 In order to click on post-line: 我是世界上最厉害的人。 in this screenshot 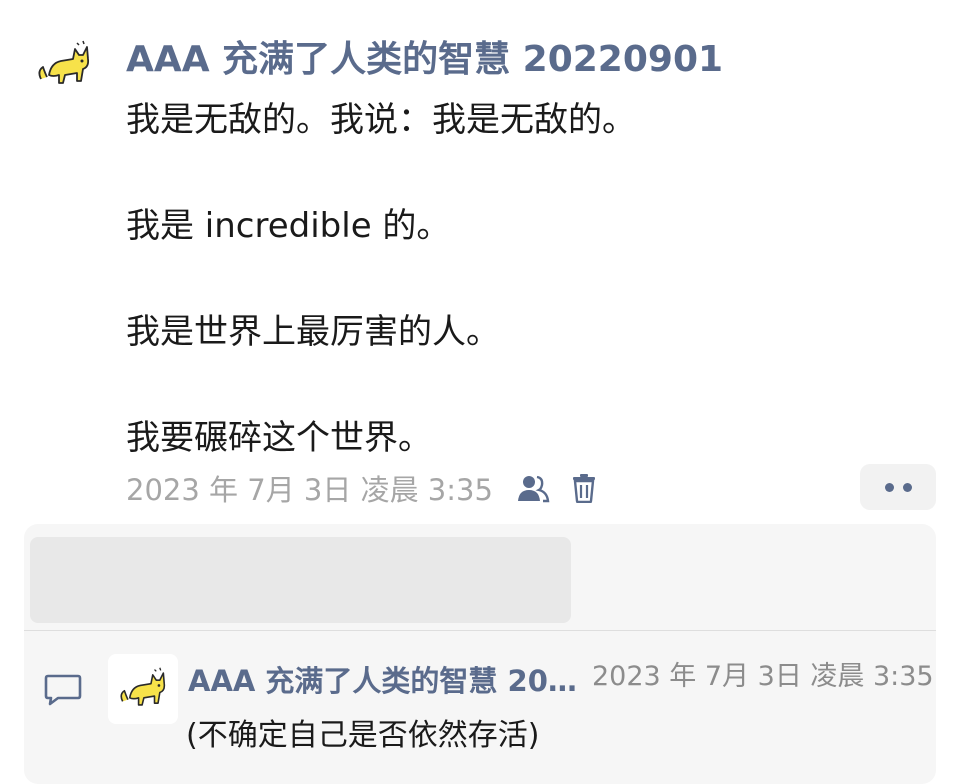, I will do `click(313, 332)`.